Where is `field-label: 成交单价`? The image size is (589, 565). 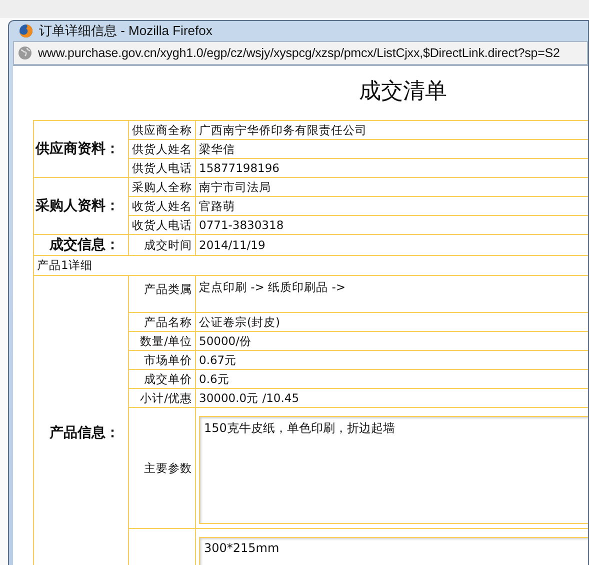 field-label: 成交单价 is located at coordinates (162, 379).